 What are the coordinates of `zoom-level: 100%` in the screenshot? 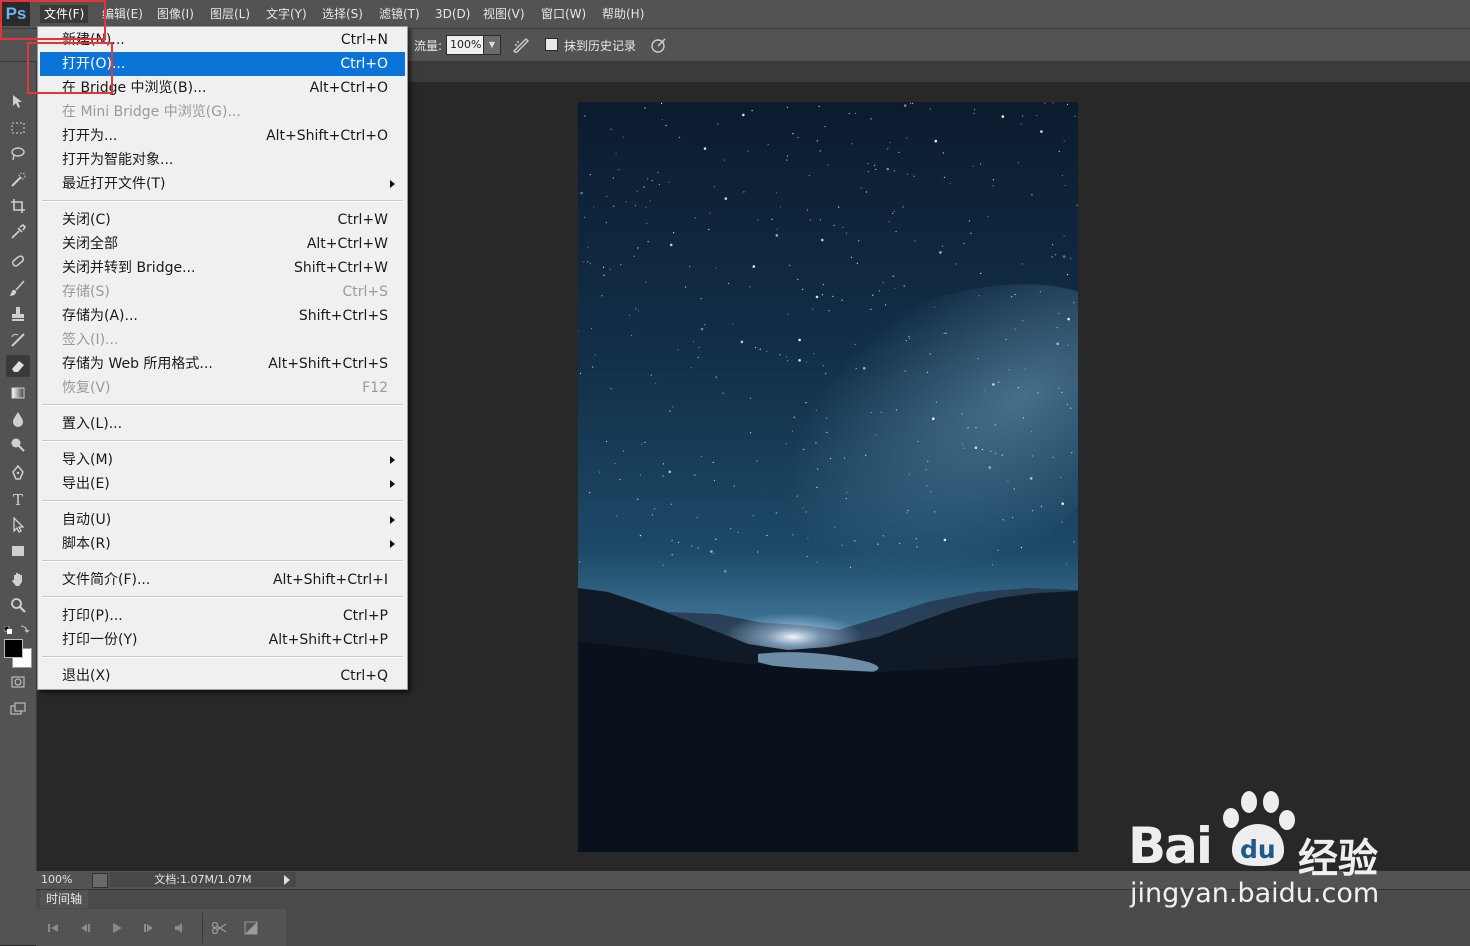 It's located at (56, 879).